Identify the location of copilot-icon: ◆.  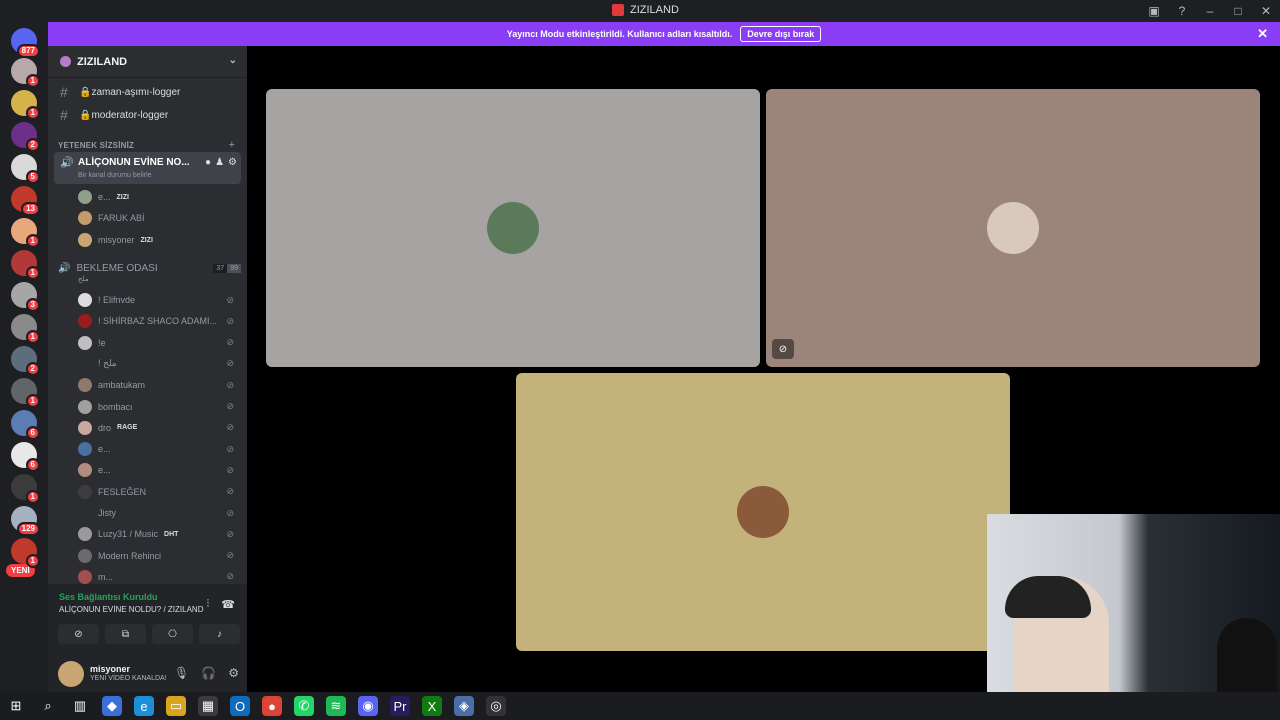
(112, 706).